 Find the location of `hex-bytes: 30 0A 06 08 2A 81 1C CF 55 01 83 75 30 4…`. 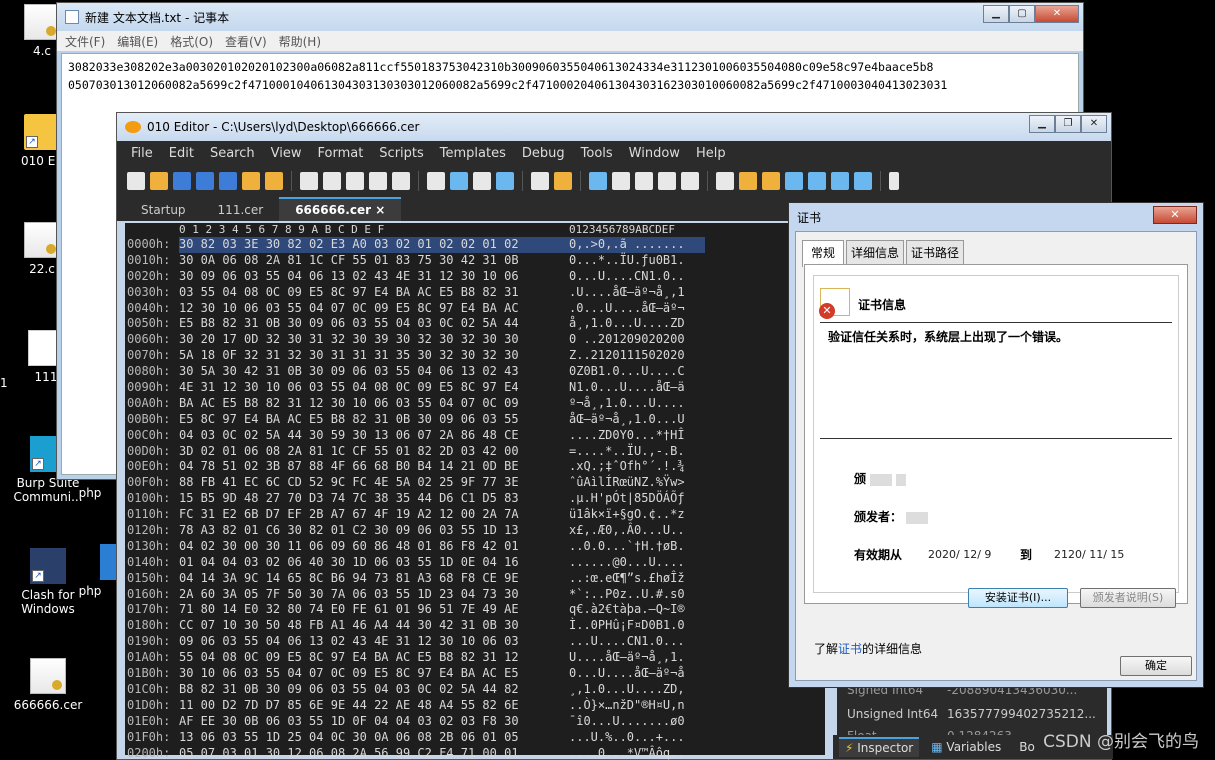

hex-bytes: 30 0A 06 08 2A 81 1C CF 55 01 83 75 30 4… is located at coordinates (372, 261).